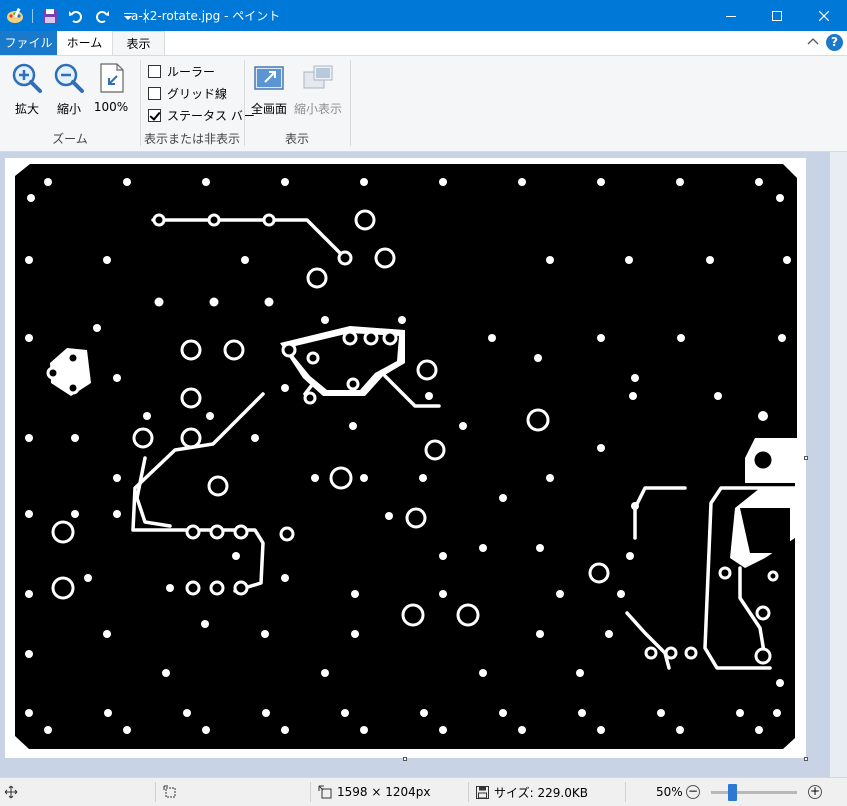  What do you see at coordinates (154, 71) in the screenshot?
I see `ruler-checkbox-box` at bounding box center [154, 71].